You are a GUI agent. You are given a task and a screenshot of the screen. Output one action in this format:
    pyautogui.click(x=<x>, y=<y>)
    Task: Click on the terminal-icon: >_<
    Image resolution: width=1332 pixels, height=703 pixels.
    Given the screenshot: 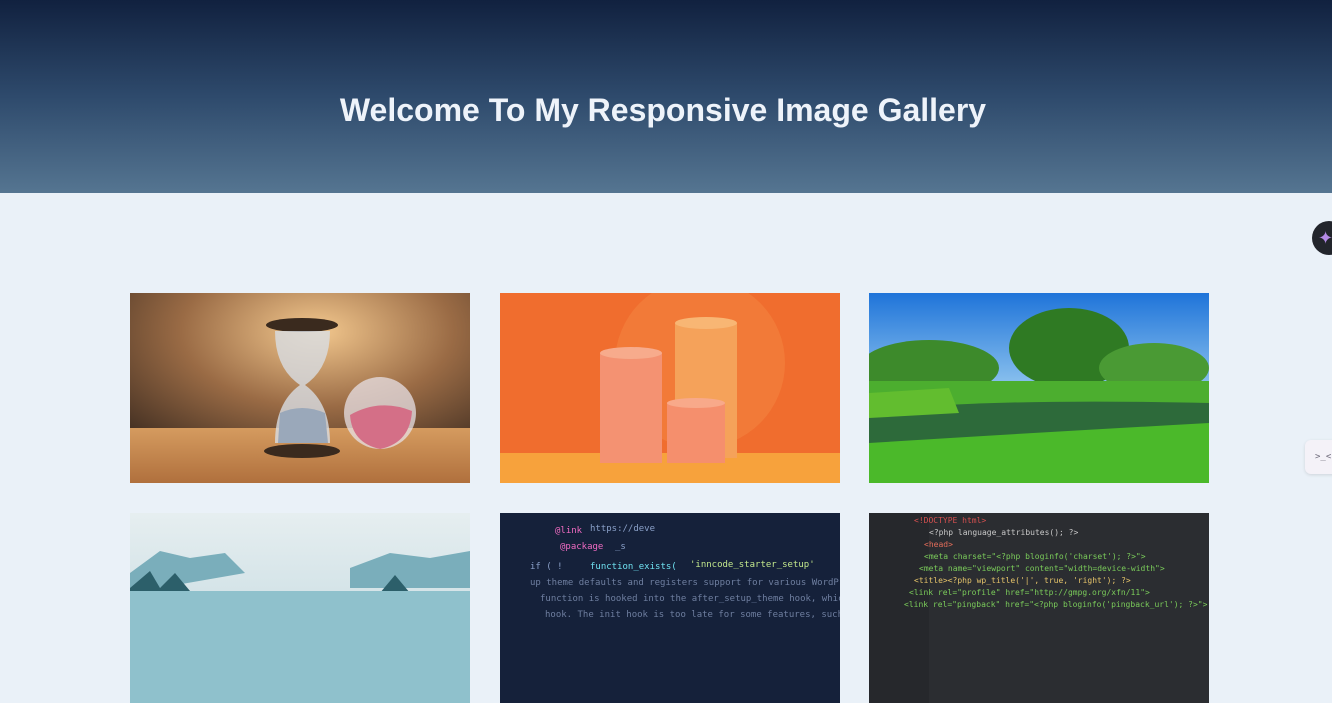 What is the action you would take?
    pyautogui.click(x=1323, y=457)
    